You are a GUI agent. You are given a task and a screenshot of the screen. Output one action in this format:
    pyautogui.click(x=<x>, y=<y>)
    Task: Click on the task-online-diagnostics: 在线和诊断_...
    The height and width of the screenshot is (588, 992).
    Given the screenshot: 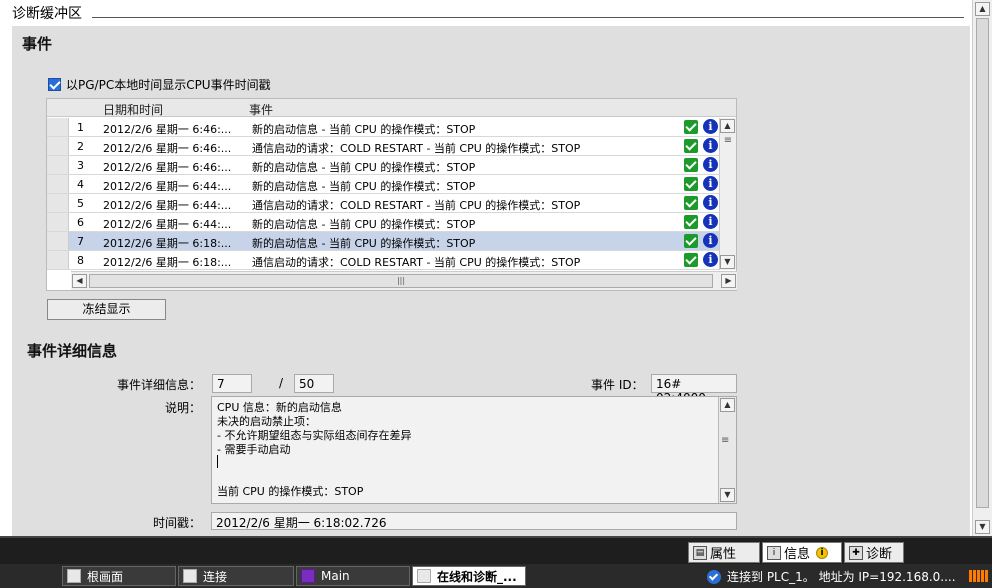 What is the action you would take?
    pyautogui.click(x=469, y=576)
    